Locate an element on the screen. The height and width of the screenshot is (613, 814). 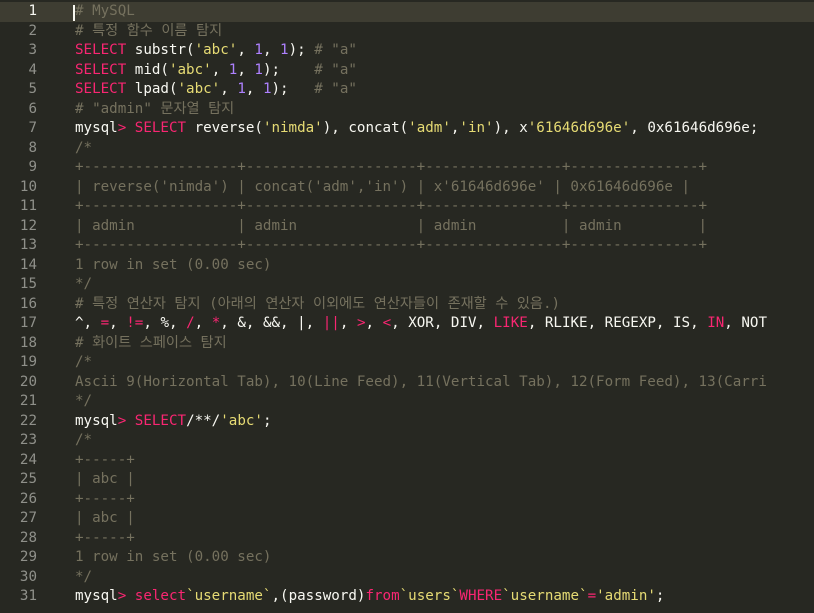
code-text: # "admin" 문자열 탐지 is located at coordinates (154, 110).